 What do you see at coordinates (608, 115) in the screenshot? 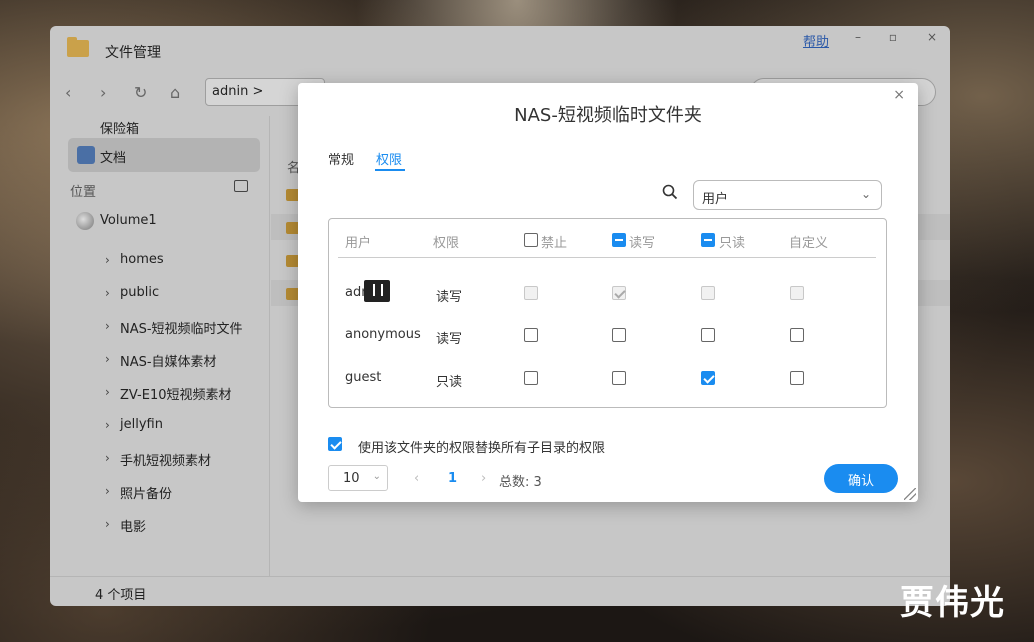
I see `dialog-title: NAS-短视频临时文件夹` at bounding box center [608, 115].